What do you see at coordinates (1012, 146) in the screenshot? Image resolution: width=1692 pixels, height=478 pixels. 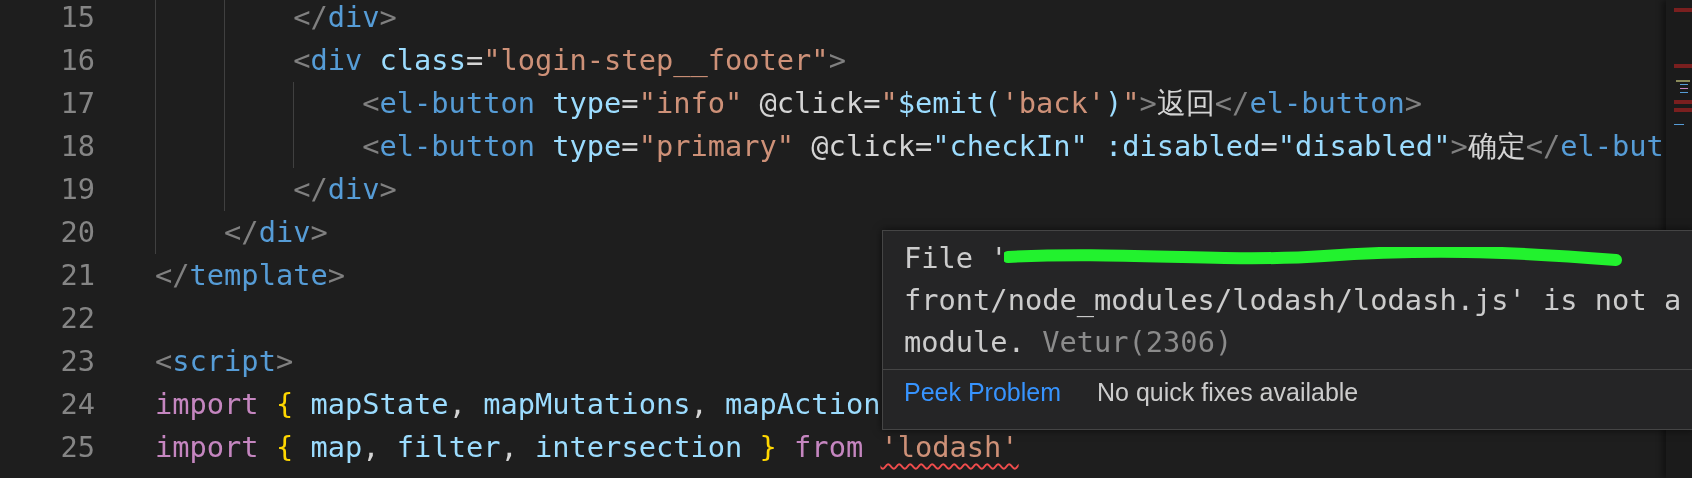 I see `code-line: <el-button type="primary" @click="checkIn" :disabled="disabled">确定</el-but` at bounding box center [1012, 146].